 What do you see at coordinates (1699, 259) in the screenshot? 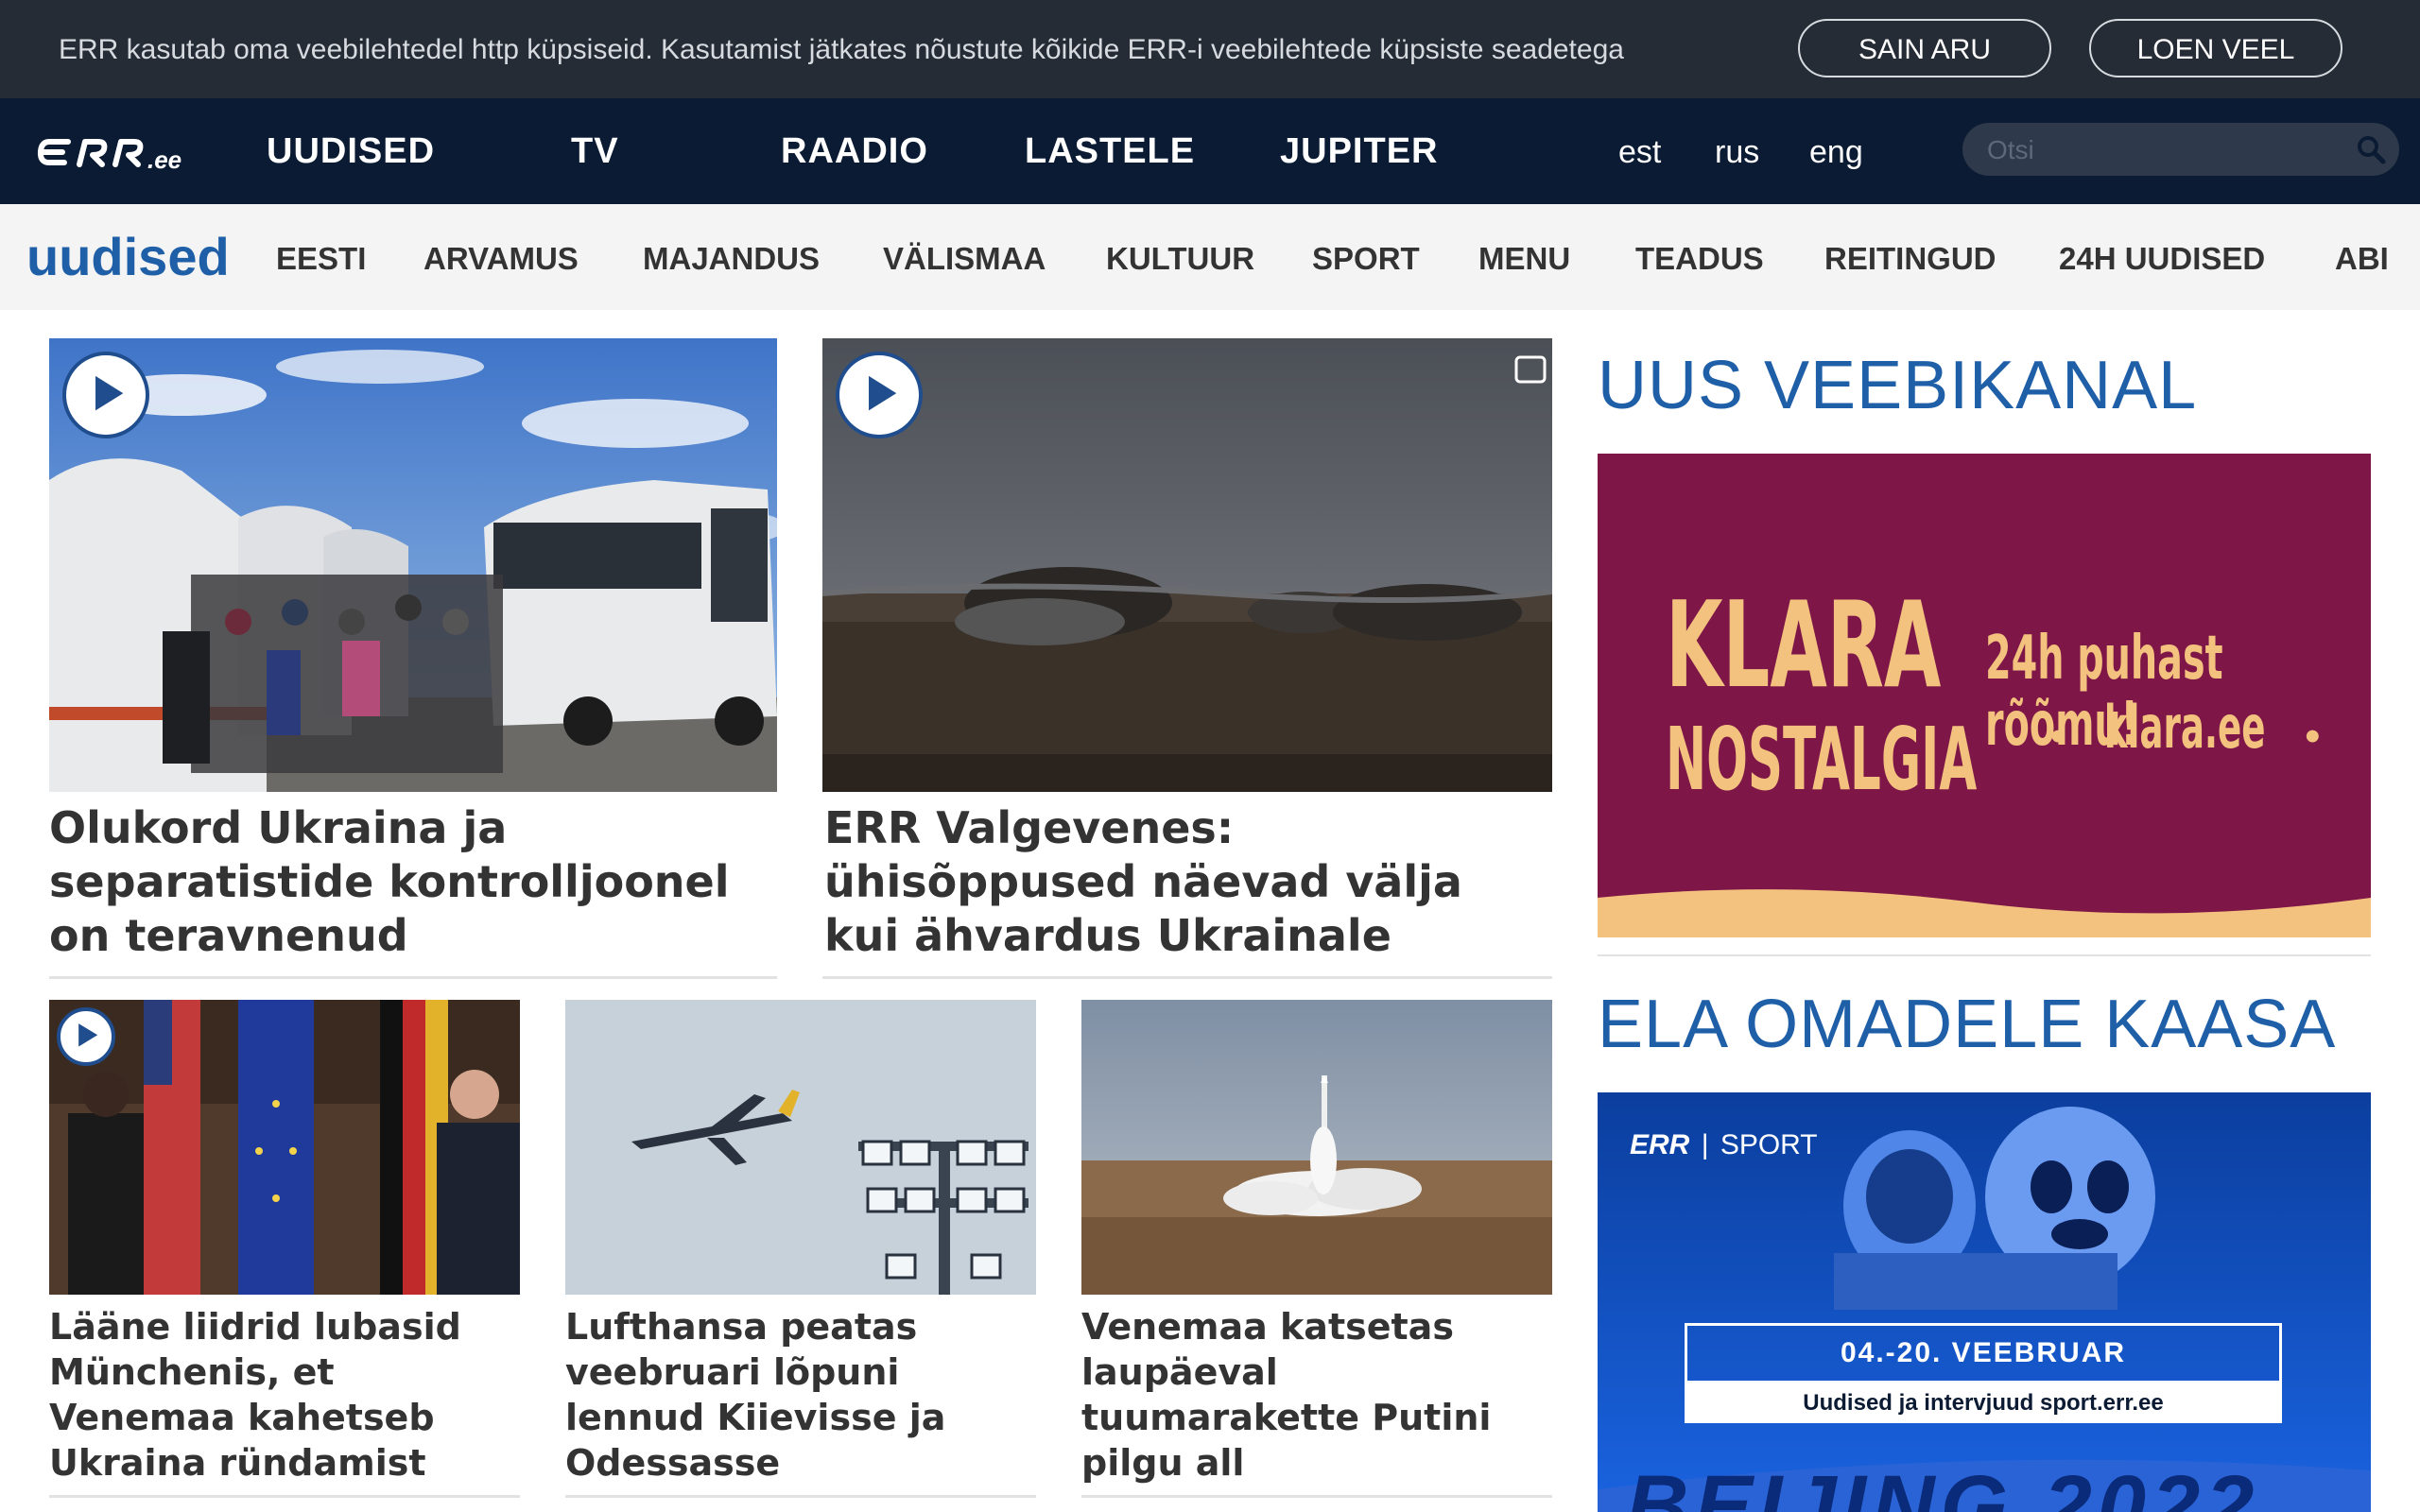
I see `subnav-item-teadus: TEADUS` at bounding box center [1699, 259].